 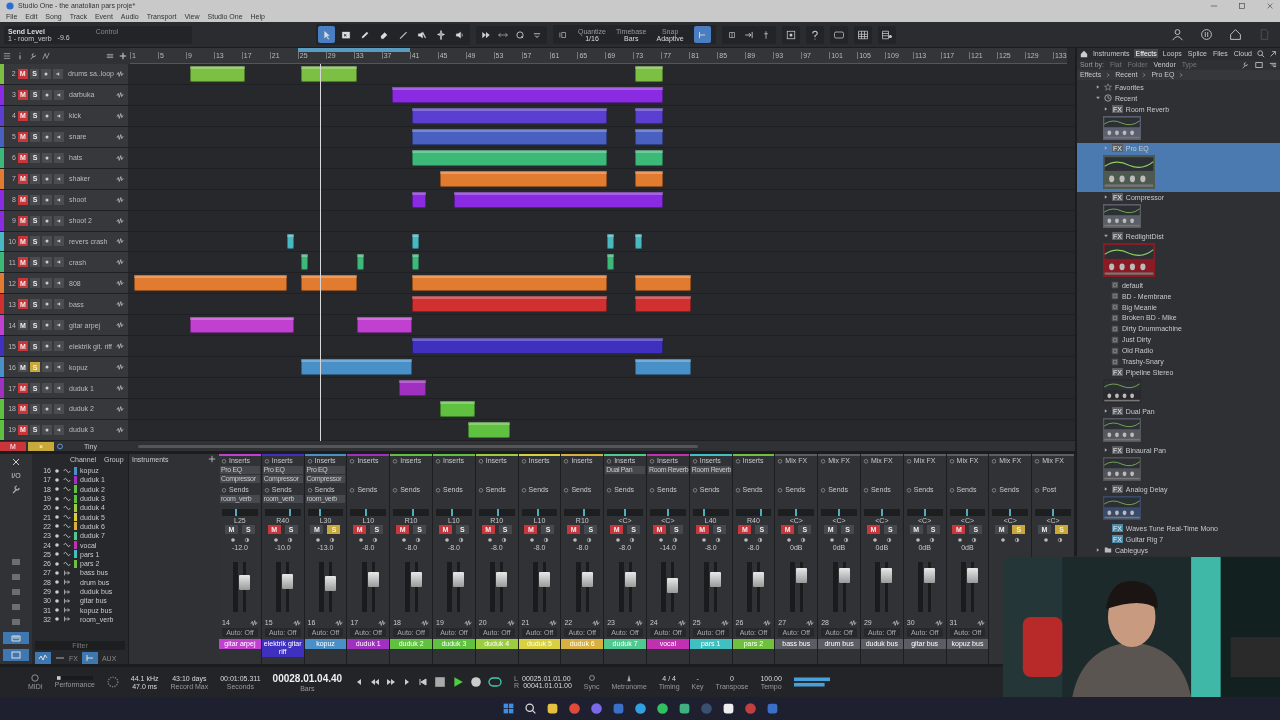 I want to click on position-display: 00028.01.04.40, so click(x=307, y=678).